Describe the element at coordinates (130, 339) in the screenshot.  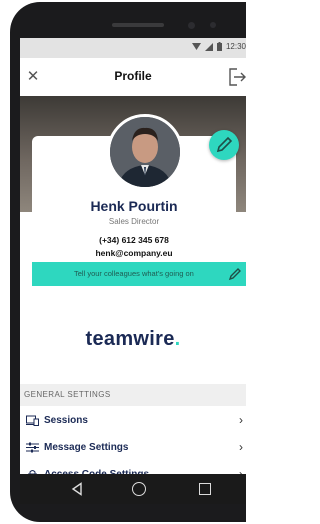
I see `logo-text: teamwire` at that location.